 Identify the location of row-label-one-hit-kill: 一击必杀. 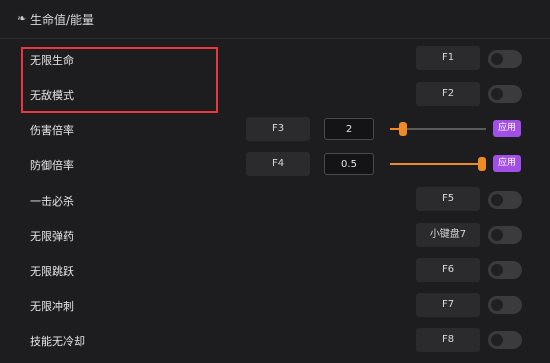
(52, 201).